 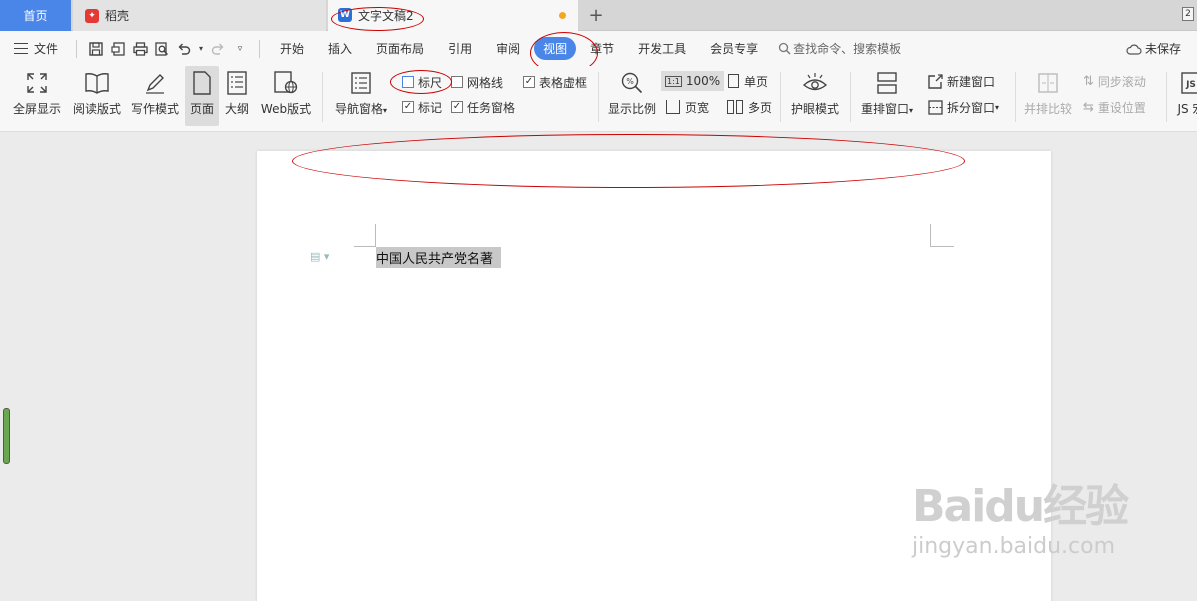 What do you see at coordinates (935, 81) in the screenshot?
I see `new-window-icon` at bounding box center [935, 81].